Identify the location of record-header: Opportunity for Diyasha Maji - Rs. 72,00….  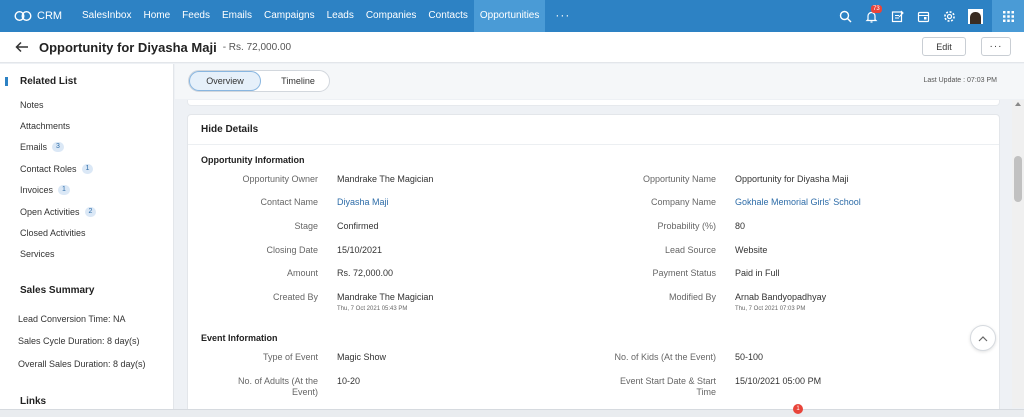
(512, 47).